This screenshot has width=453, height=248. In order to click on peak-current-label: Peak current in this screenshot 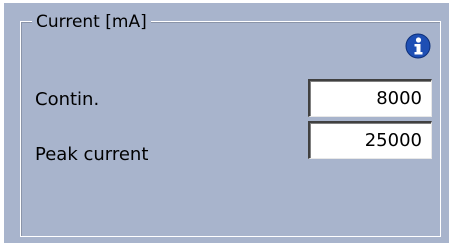, I will do `click(92, 154)`.